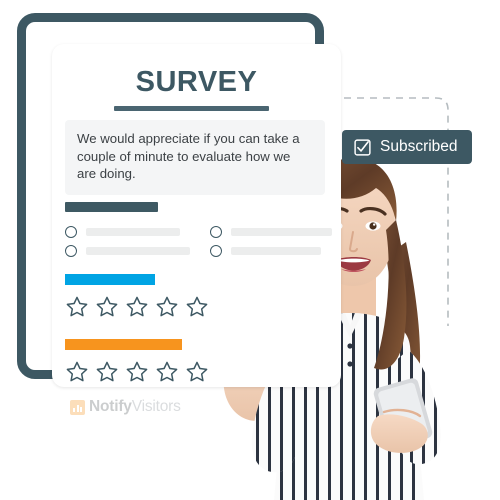 The height and width of the screenshot is (500, 500). Describe the element at coordinates (110, 406) in the screenshot. I see `brand-name-bold: Notify` at that location.